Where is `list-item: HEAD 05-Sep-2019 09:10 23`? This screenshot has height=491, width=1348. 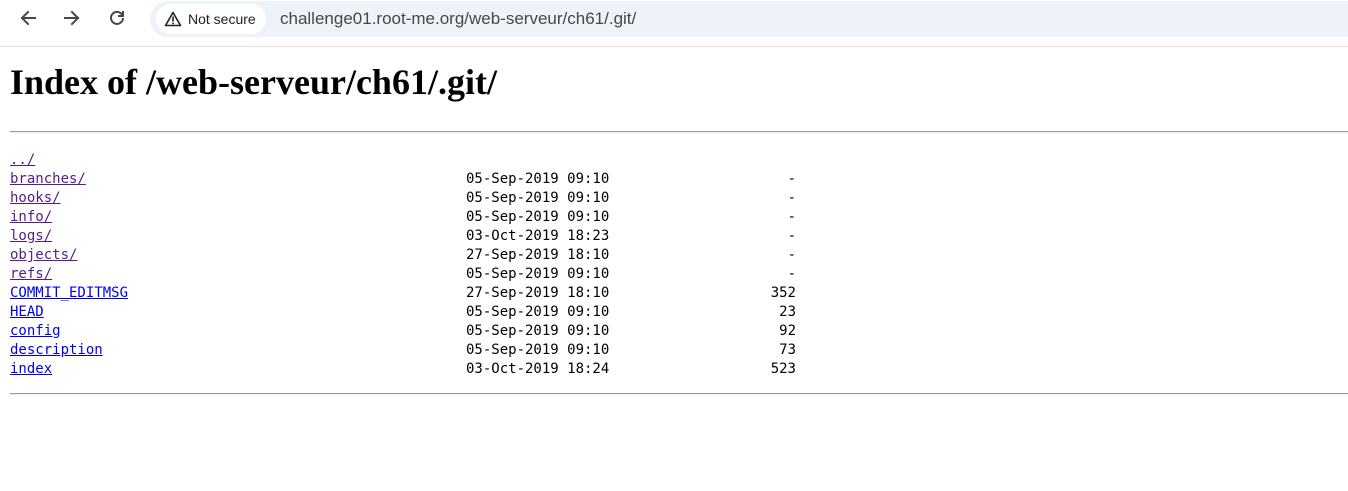
list-item: HEAD 05-Sep-2019 09:10 23 is located at coordinates (403, 312).